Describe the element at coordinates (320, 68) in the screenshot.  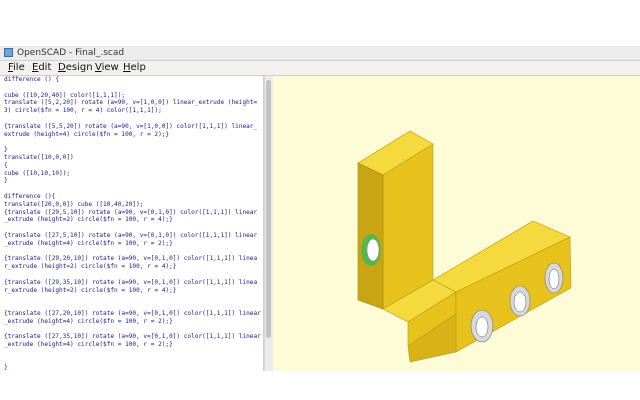
I see `menu-bar: File Edit Design View Help` at that location.